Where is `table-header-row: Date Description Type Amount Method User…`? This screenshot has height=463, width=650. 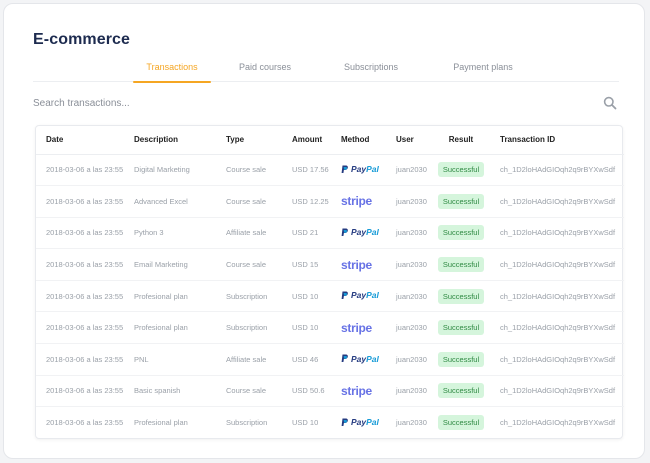 table-header-row: Date Description Type Amount Method User… is located at coordinates (330, 140).